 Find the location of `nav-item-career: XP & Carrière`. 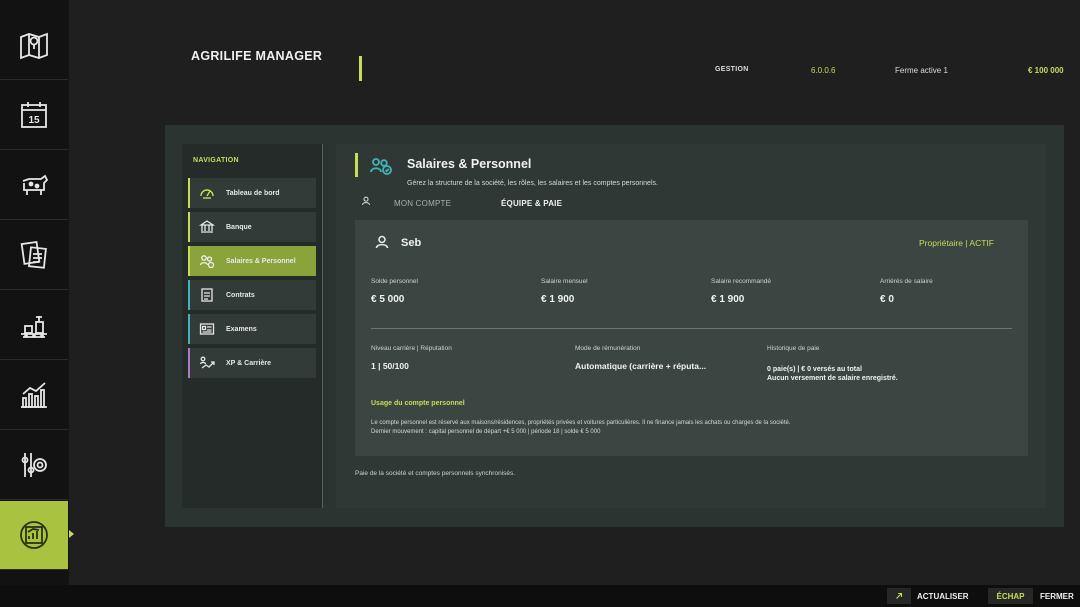

nav-item-career: XP & Carrière is located at coordinates (252, 363).